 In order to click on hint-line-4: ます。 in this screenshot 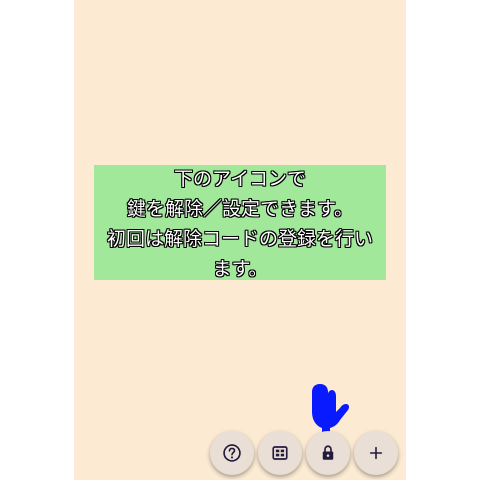, I will do `click(240, 269)`.